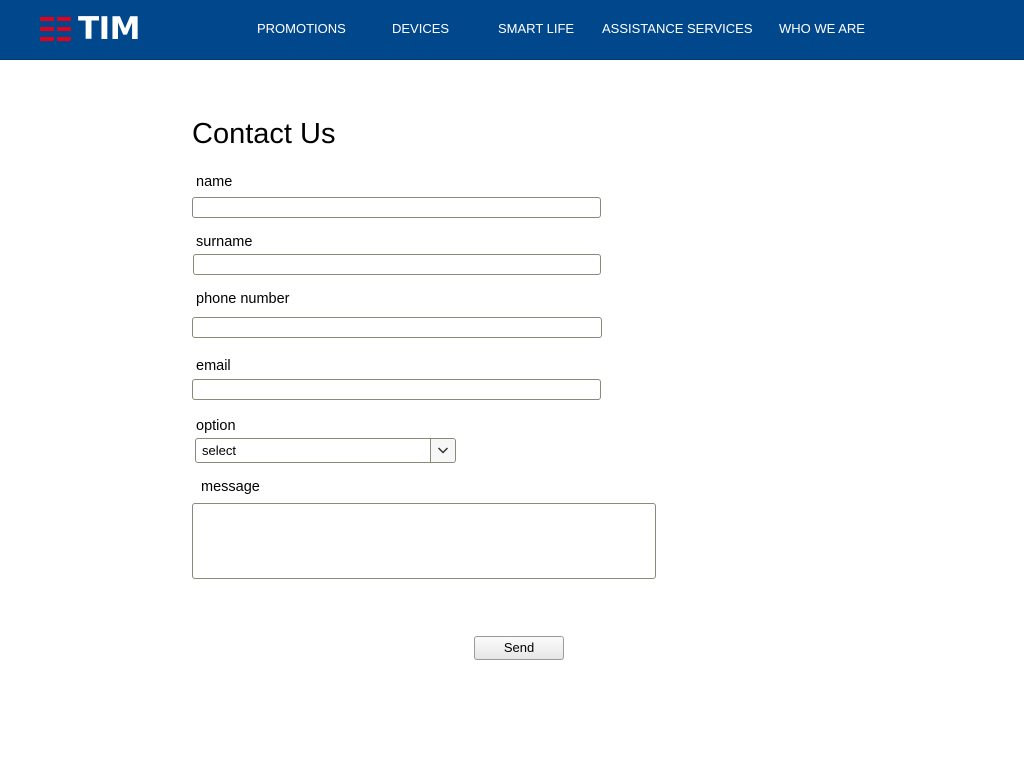  I want to click on phone-number-label: phone number, so click(243, 299).